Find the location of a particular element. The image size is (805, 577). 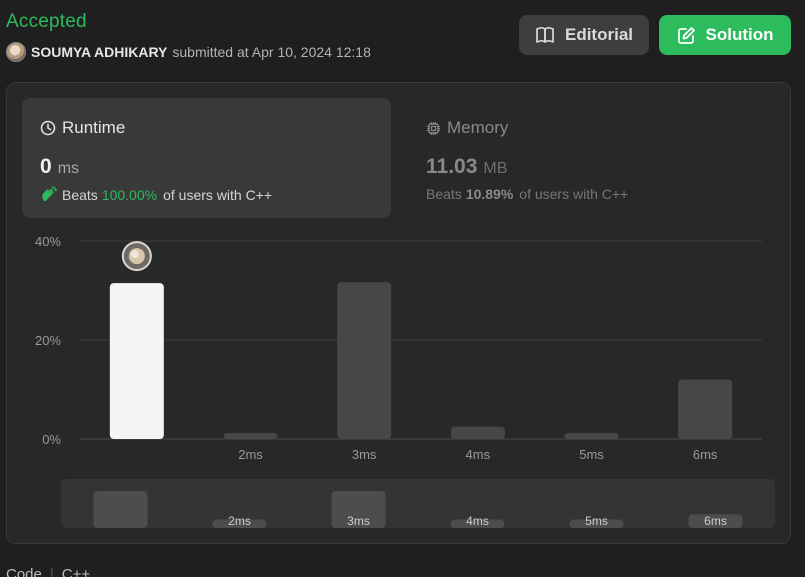

overview-strip is located at coordinates (418, 503).